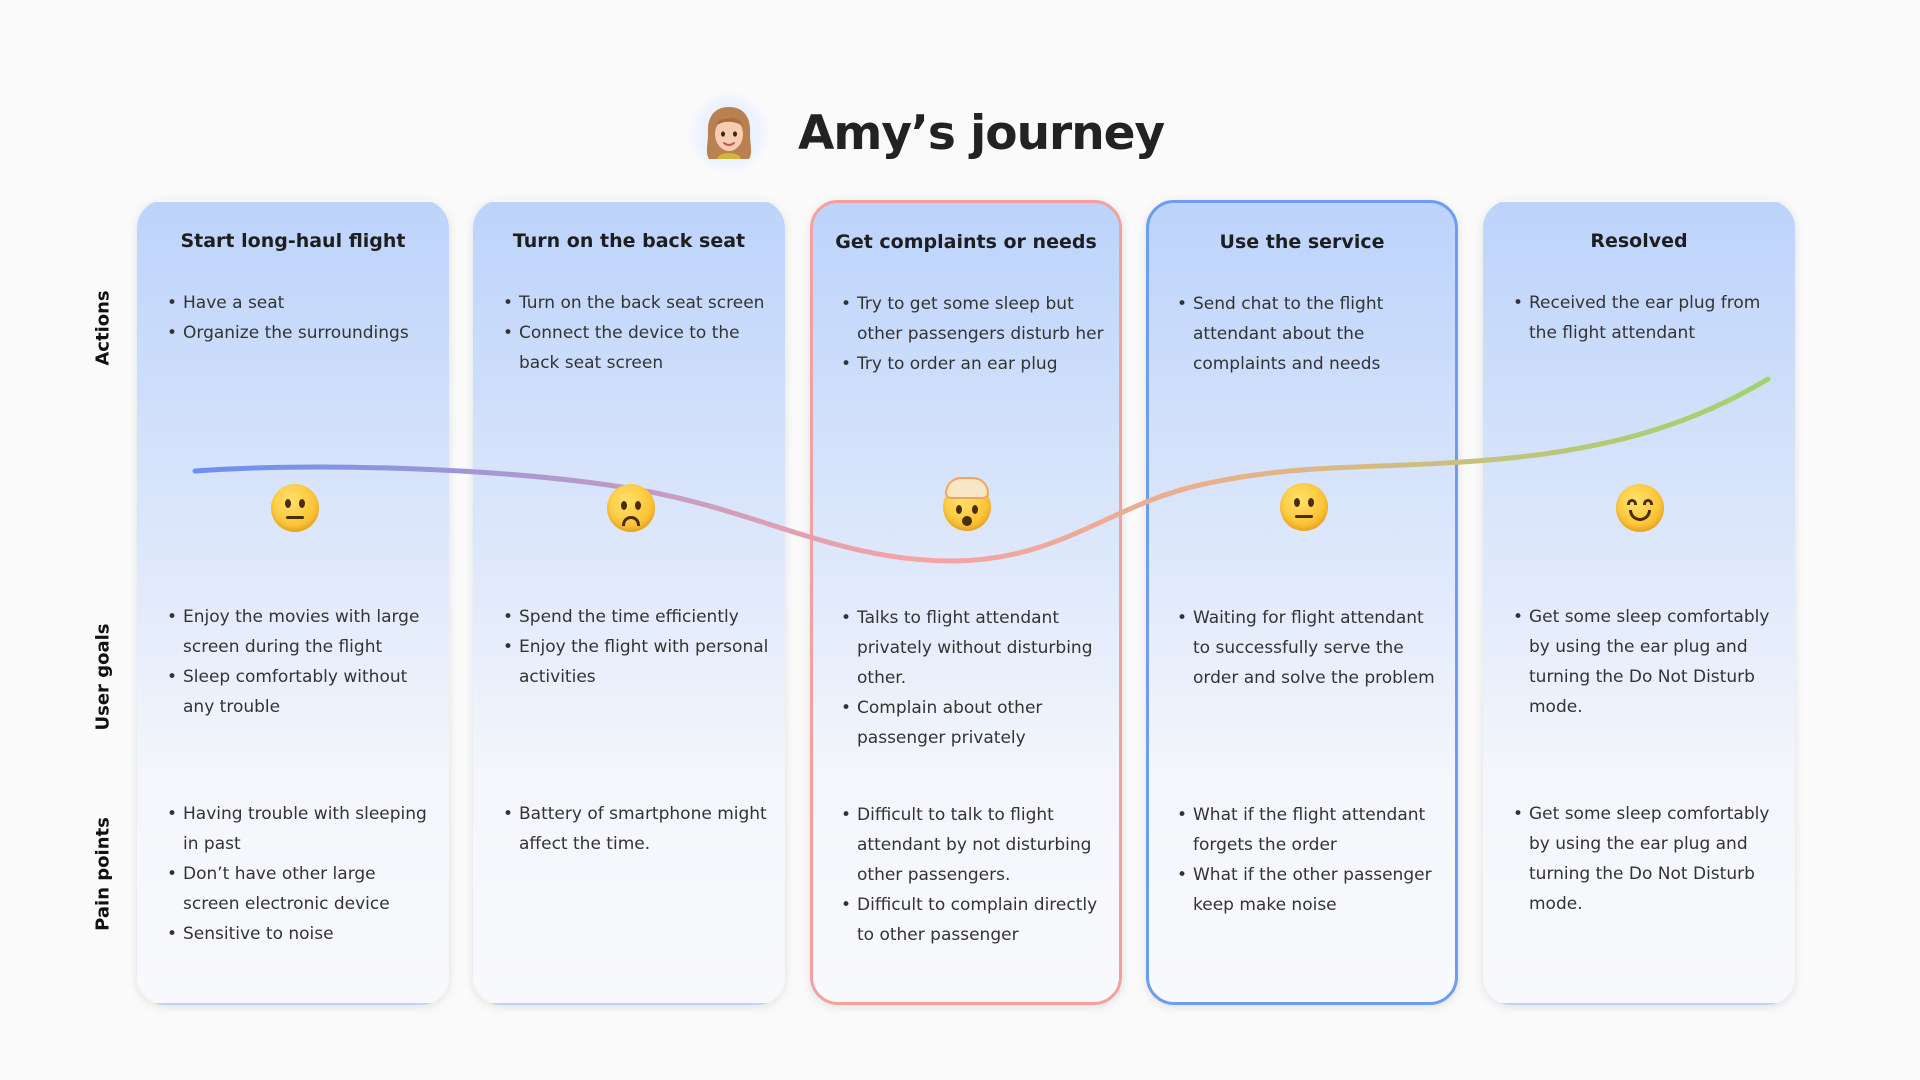  I want to click on smiling-face-icon, so click(1640, 508).